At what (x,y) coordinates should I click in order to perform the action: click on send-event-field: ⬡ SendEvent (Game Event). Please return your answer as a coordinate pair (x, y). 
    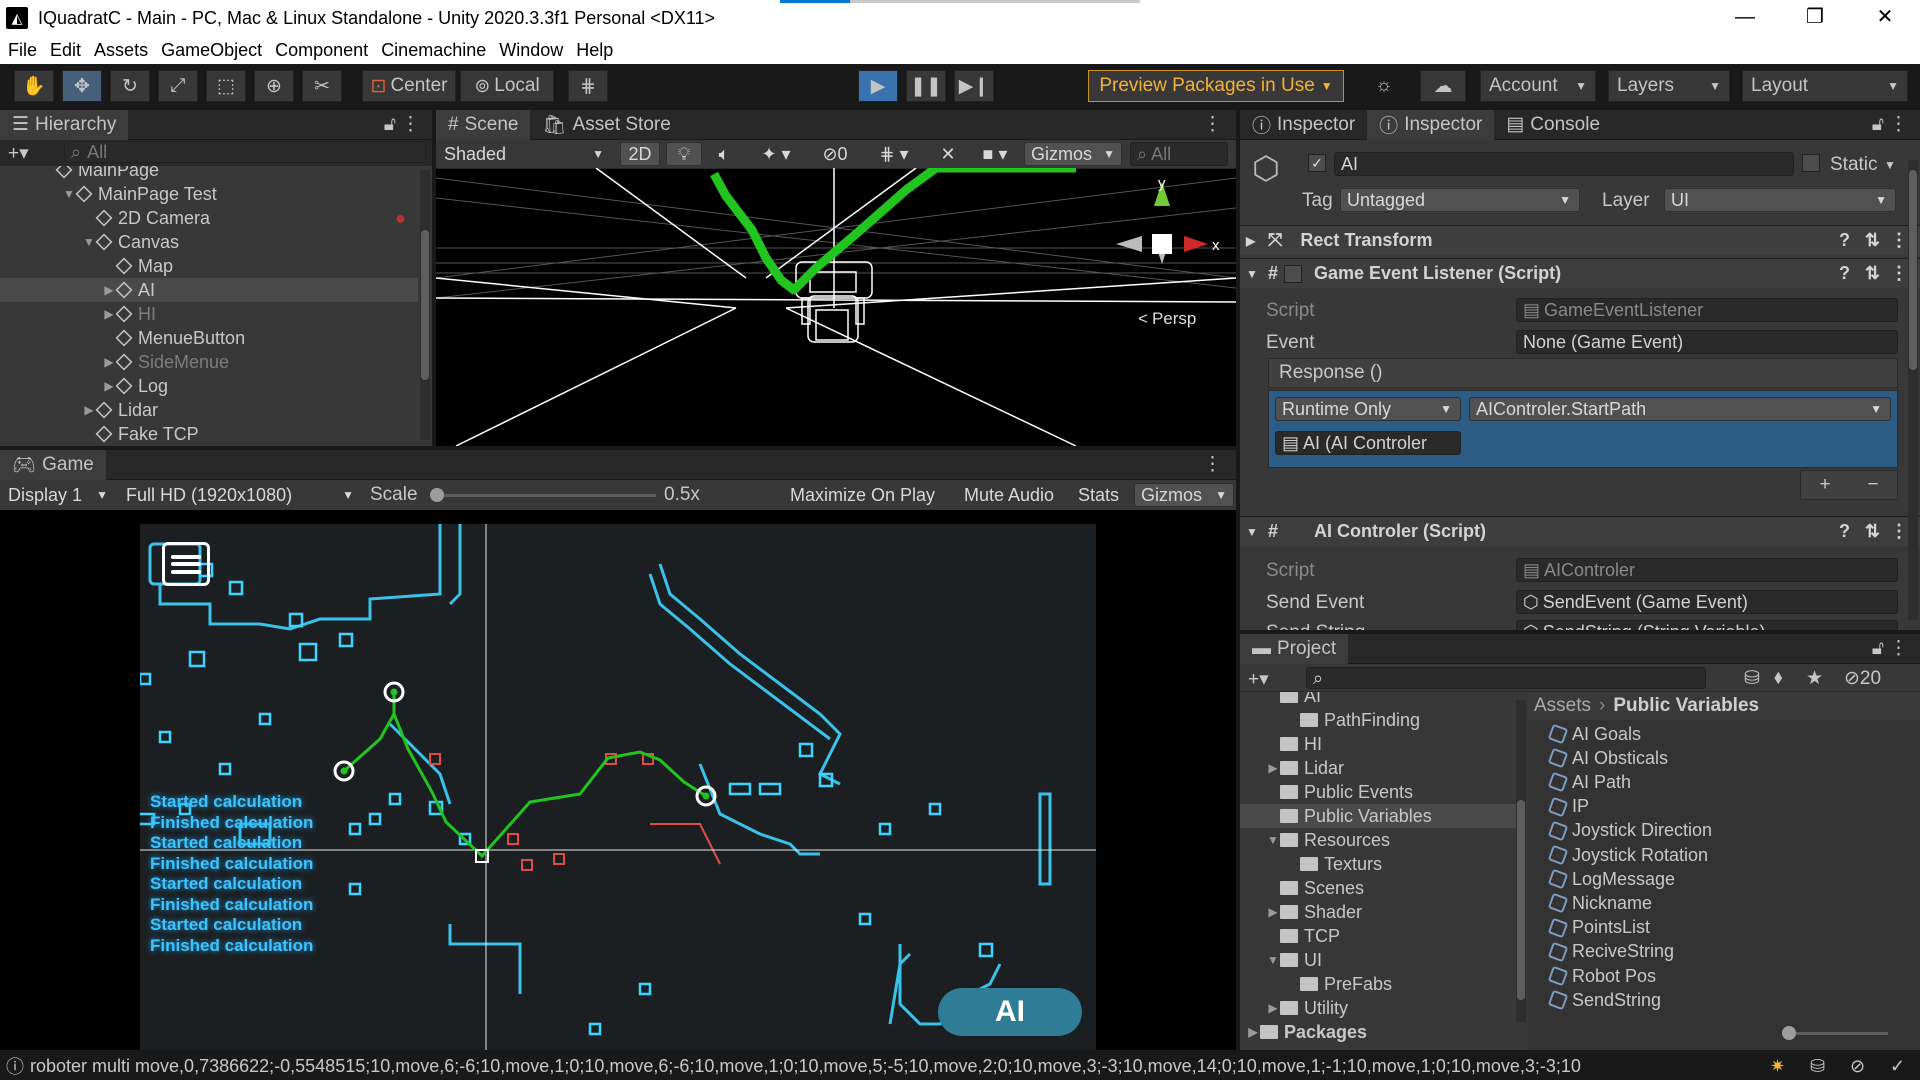
    Looking at the image, I should click on (1707, 602).